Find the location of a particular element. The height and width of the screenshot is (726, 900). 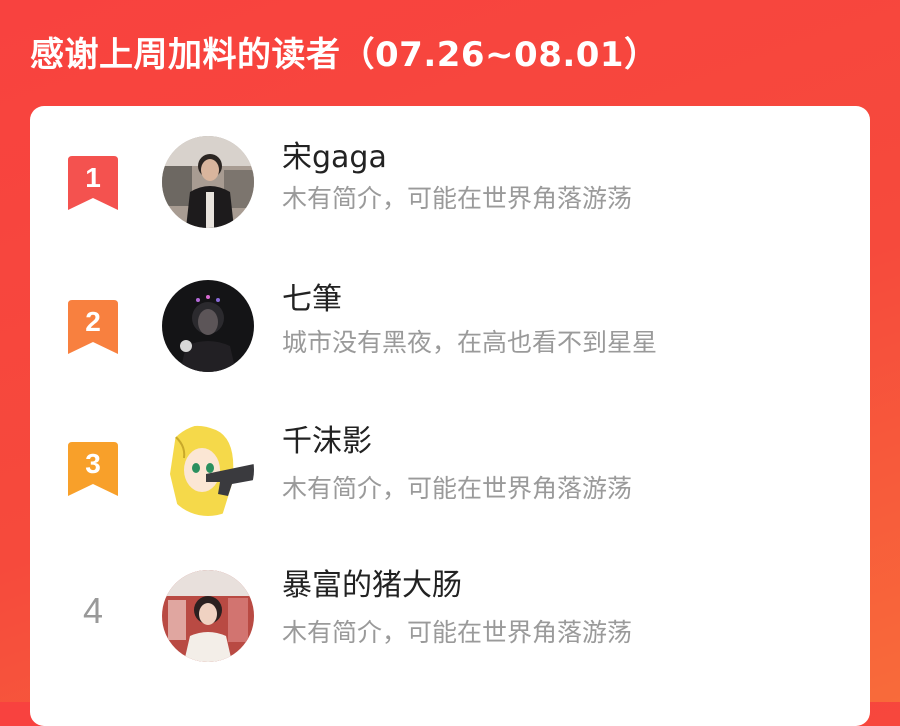

anime-girl-avatar-icon is located at coordinates (208, 470).